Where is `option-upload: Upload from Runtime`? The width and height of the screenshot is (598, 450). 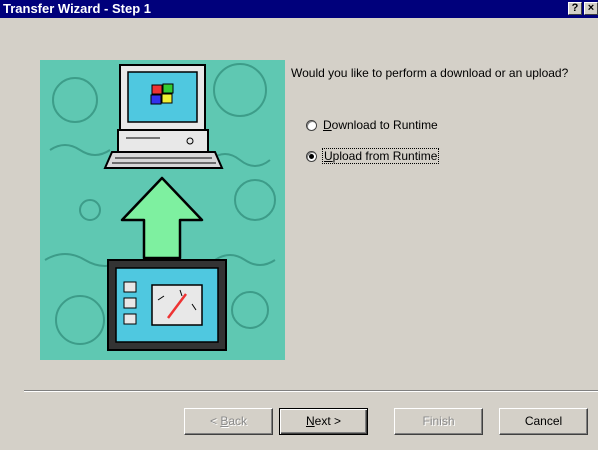
option-upload: Upload from Runtime is located at coordinates (373, 156).